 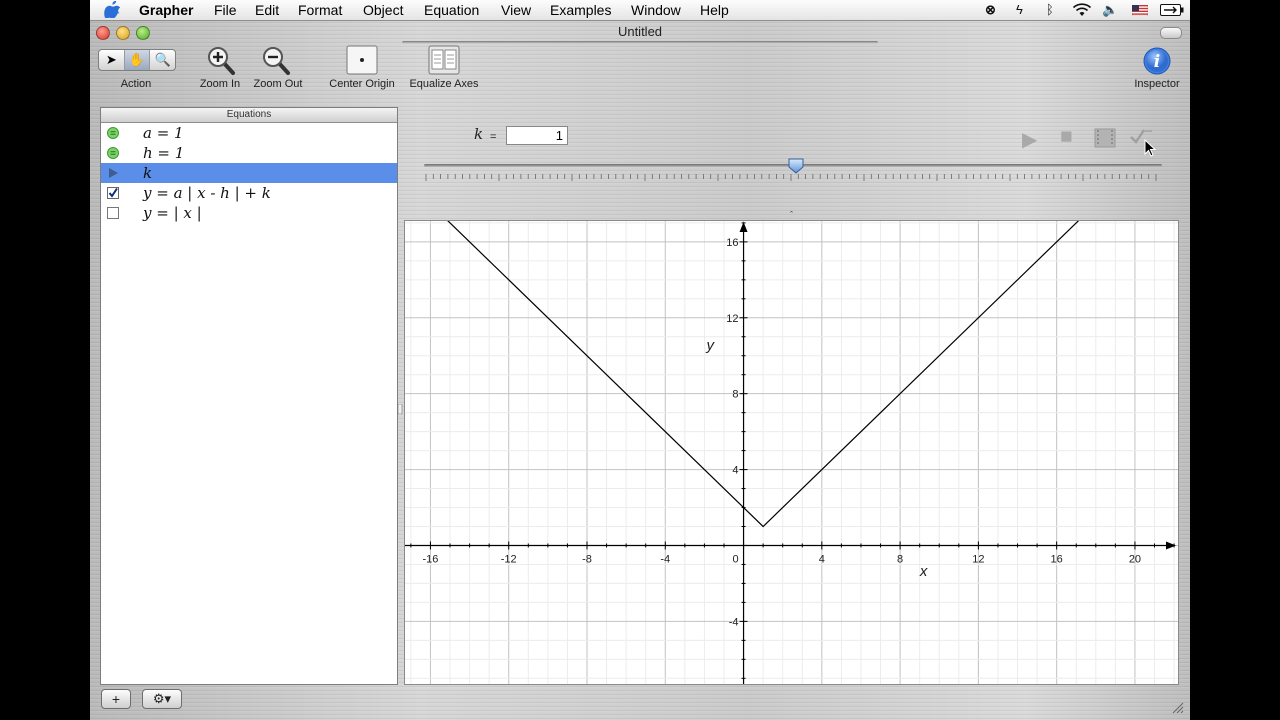 What do you see at coordinates (277, 61) in the screenshot?
I see `zoom-out-icon` at bounding box center [277, 61].